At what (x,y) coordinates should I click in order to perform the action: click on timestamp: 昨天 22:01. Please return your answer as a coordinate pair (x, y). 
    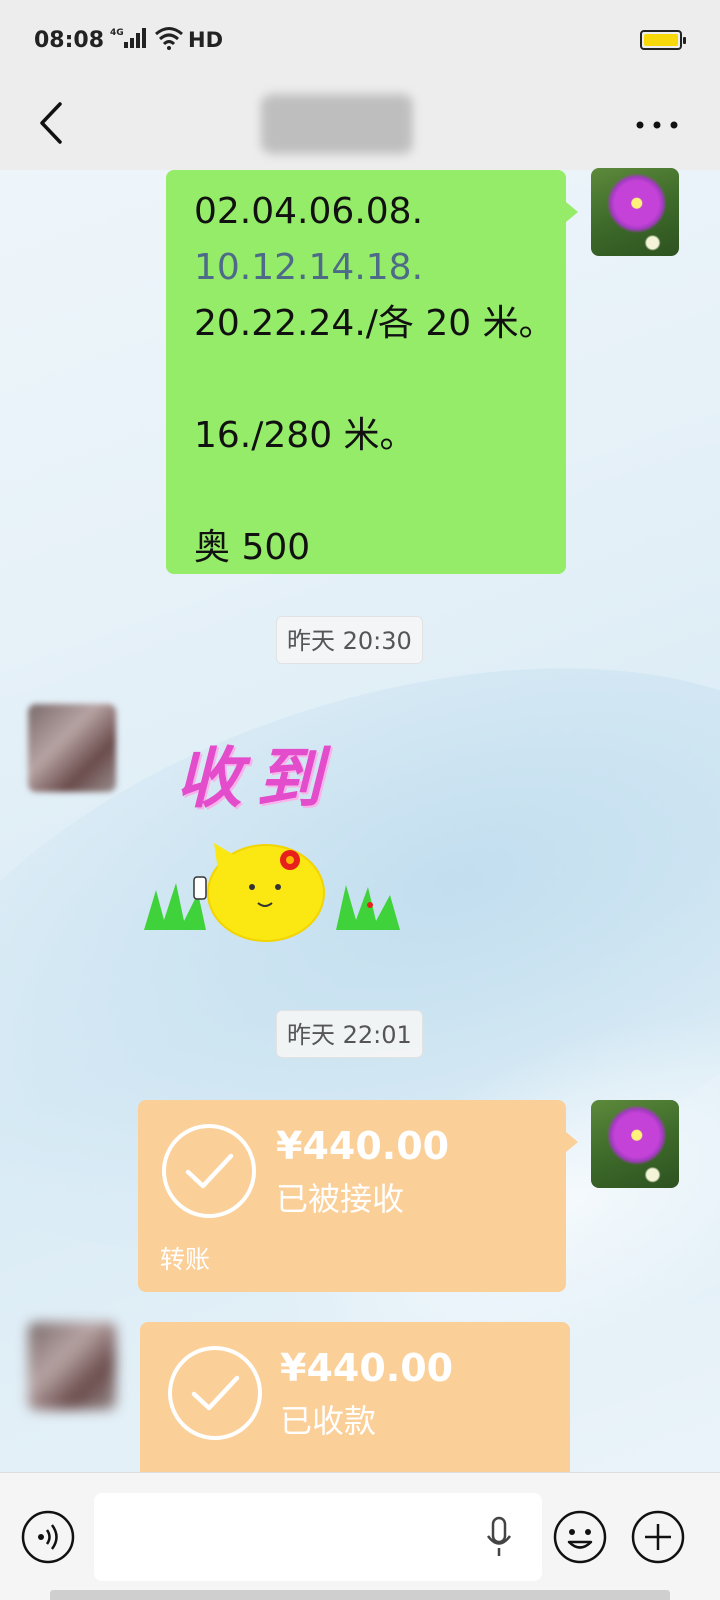
    Looking at the image, I should click on (349, 1034).